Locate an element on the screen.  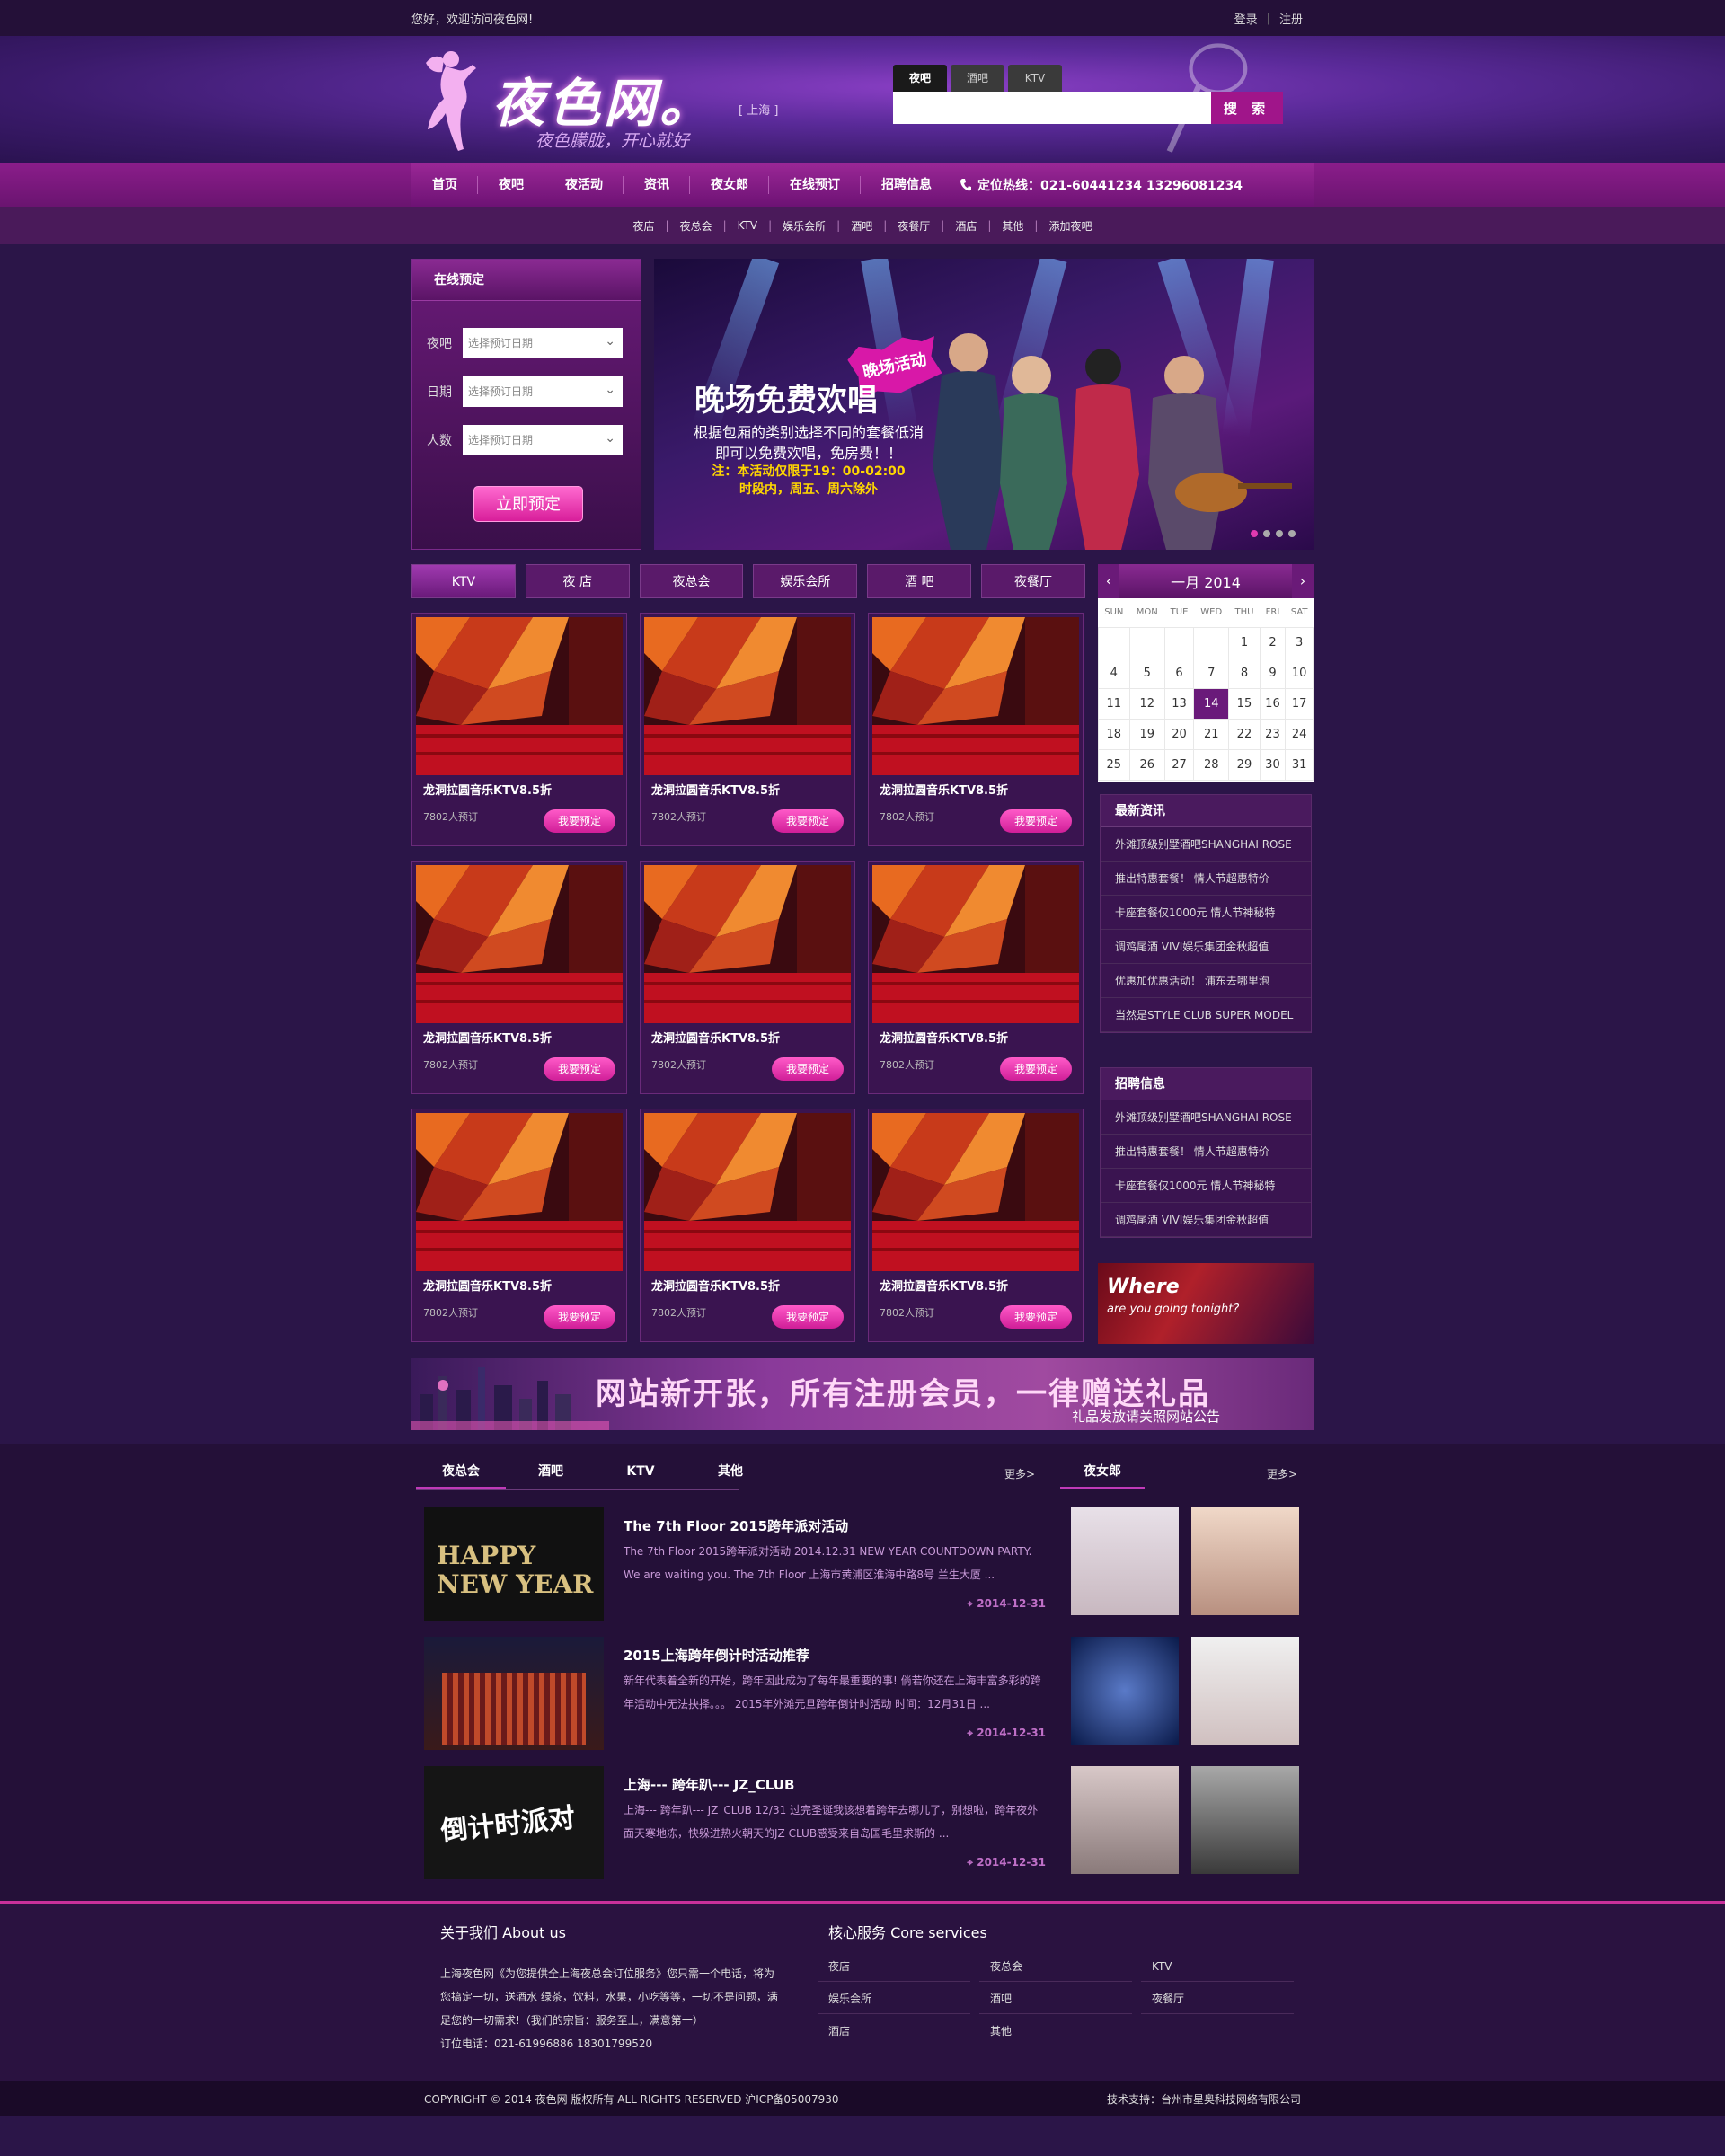
calendar-day: 3 is located at coordinates (1299, 642).